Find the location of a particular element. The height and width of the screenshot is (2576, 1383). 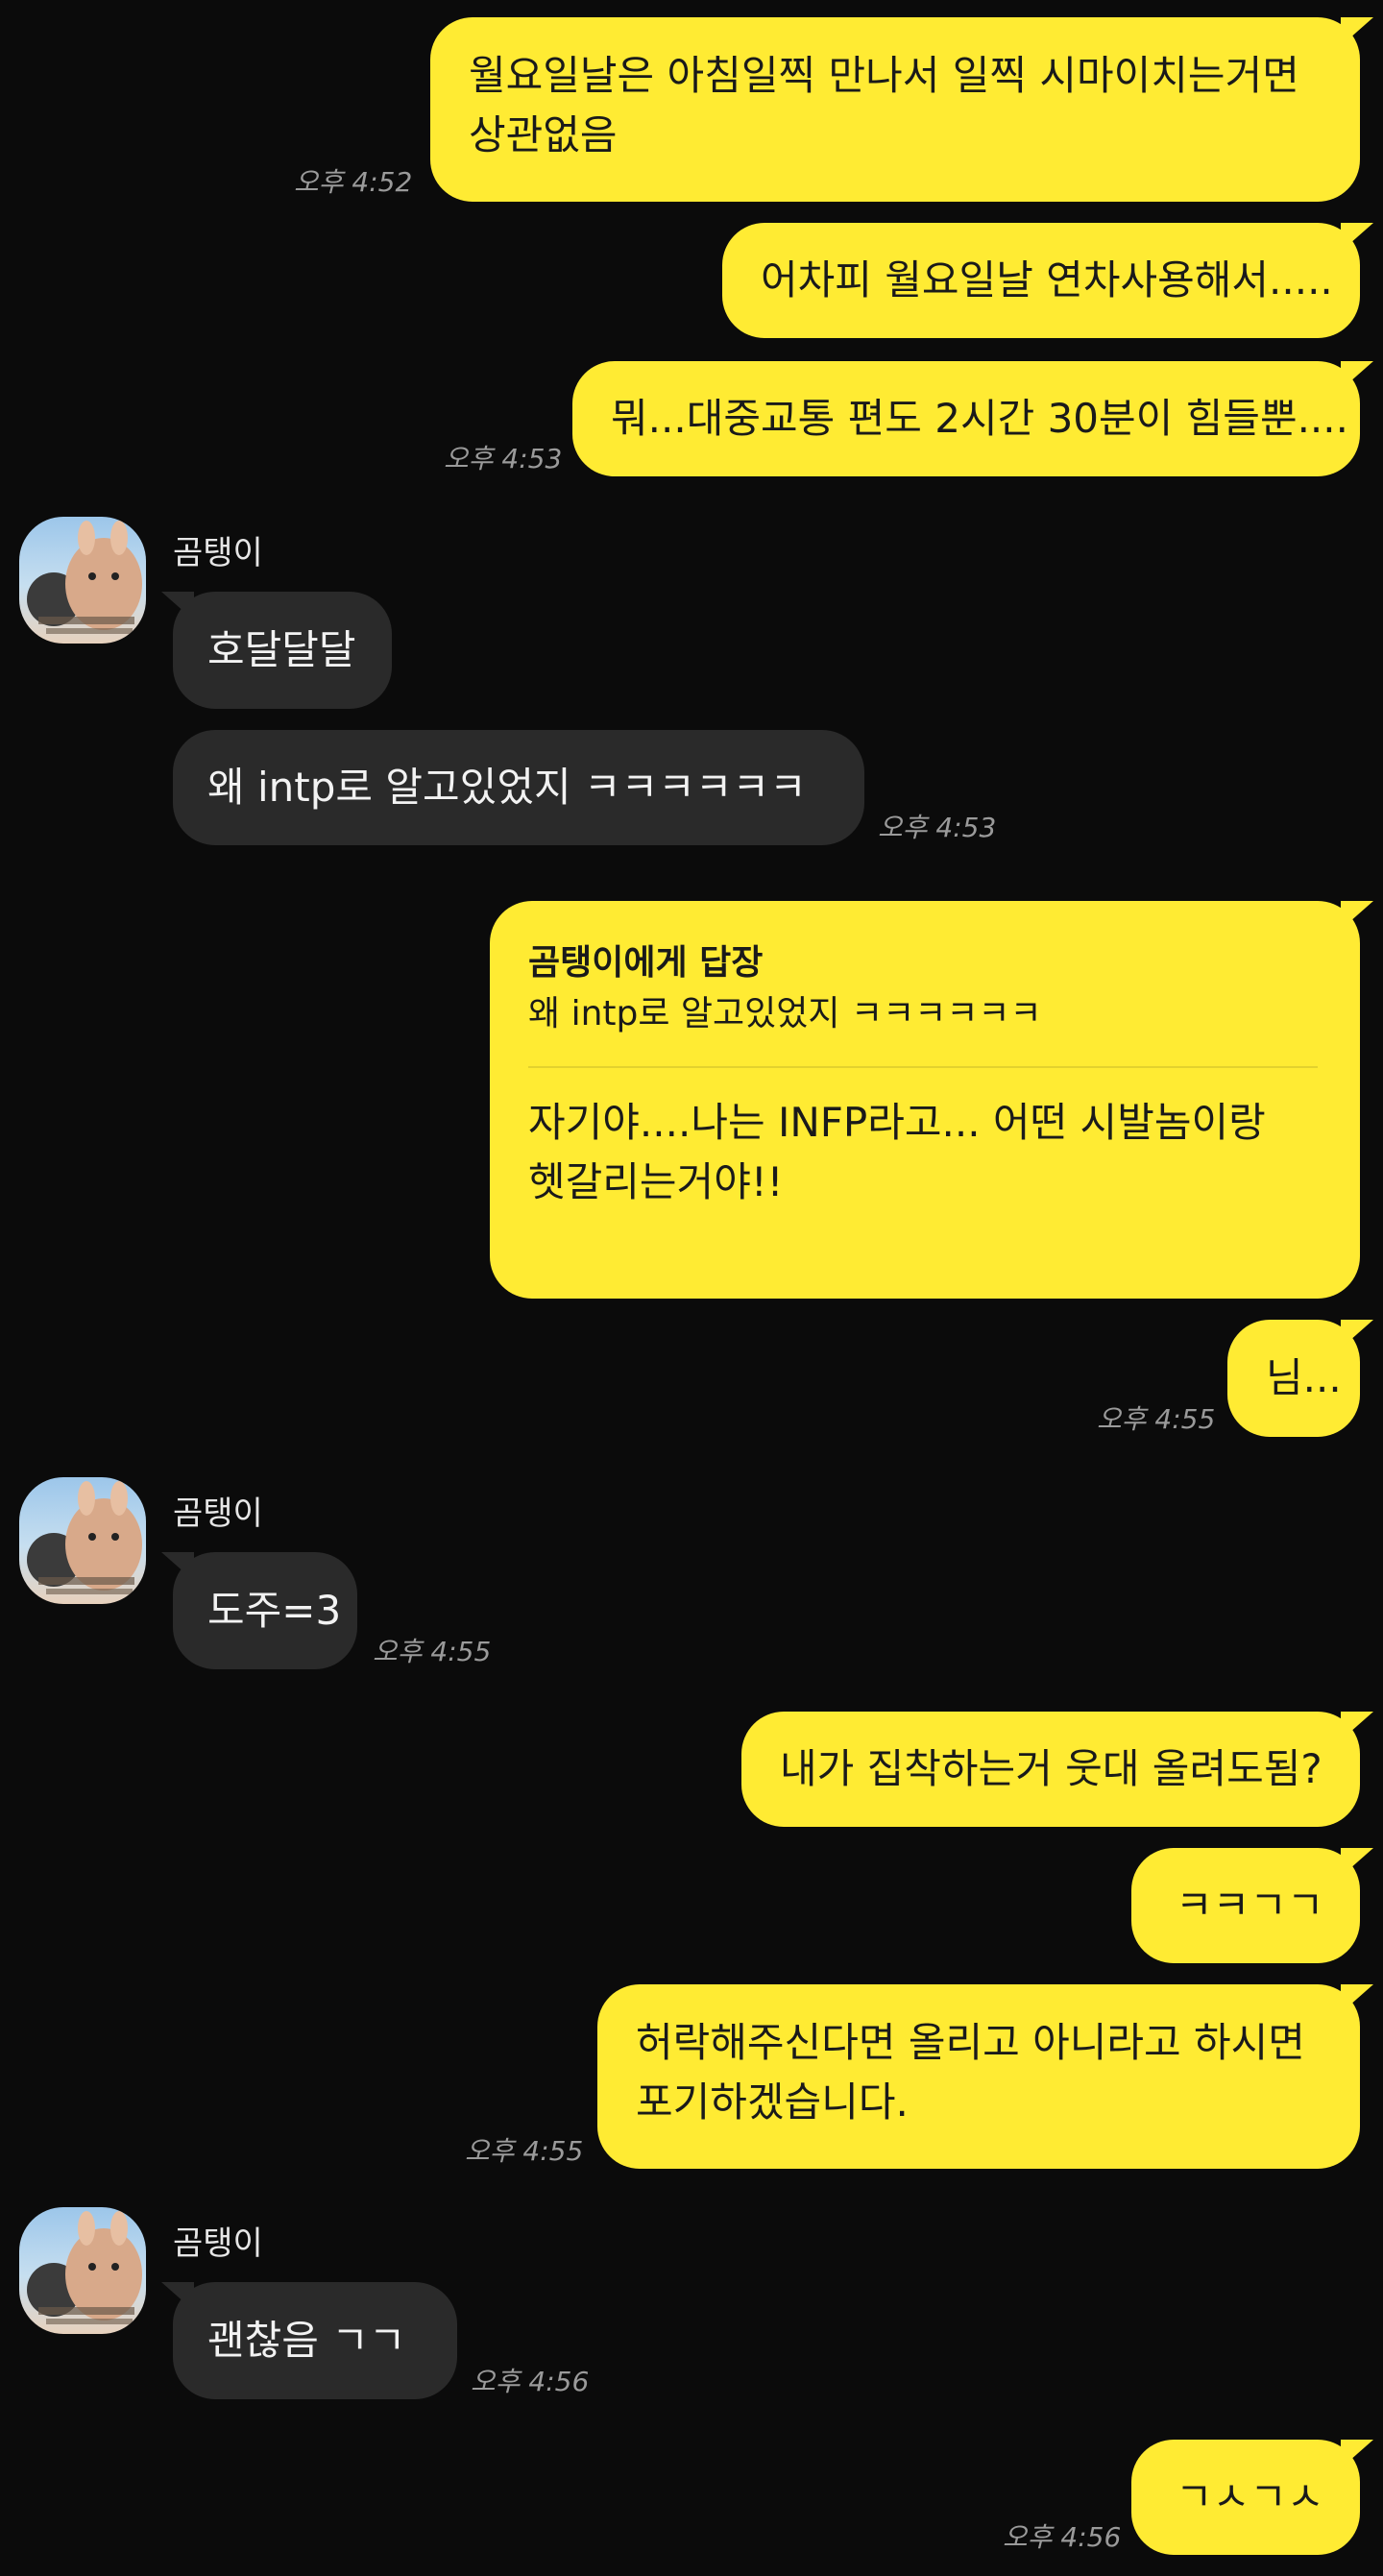

message-text-line: 자기야....나는 INFP라고... 어떤 시발놈이랑 is located at coordinates (897, 1122).